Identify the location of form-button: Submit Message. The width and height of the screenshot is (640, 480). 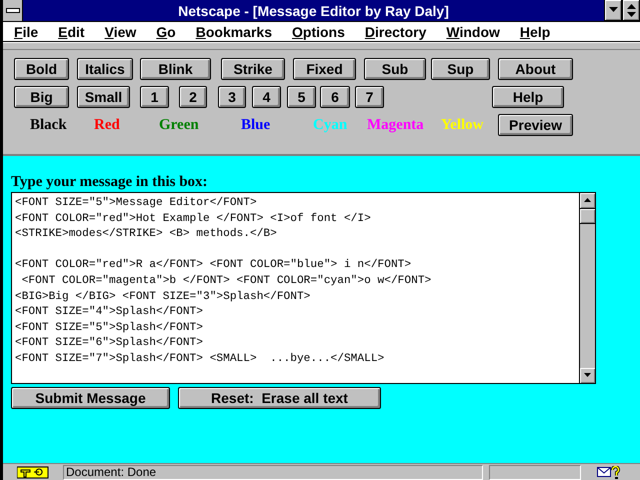
(90, 398).